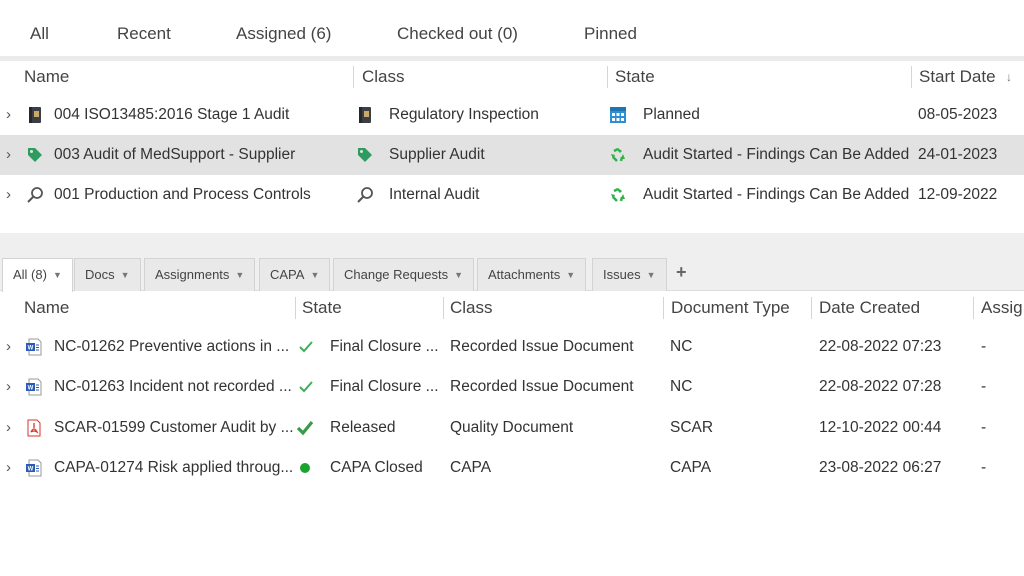 This screenshot has width=1024, height=576. Describe the element at coordinates (434, 194) in the screenshot. I see `audit-class: Internal Audit` at that location.